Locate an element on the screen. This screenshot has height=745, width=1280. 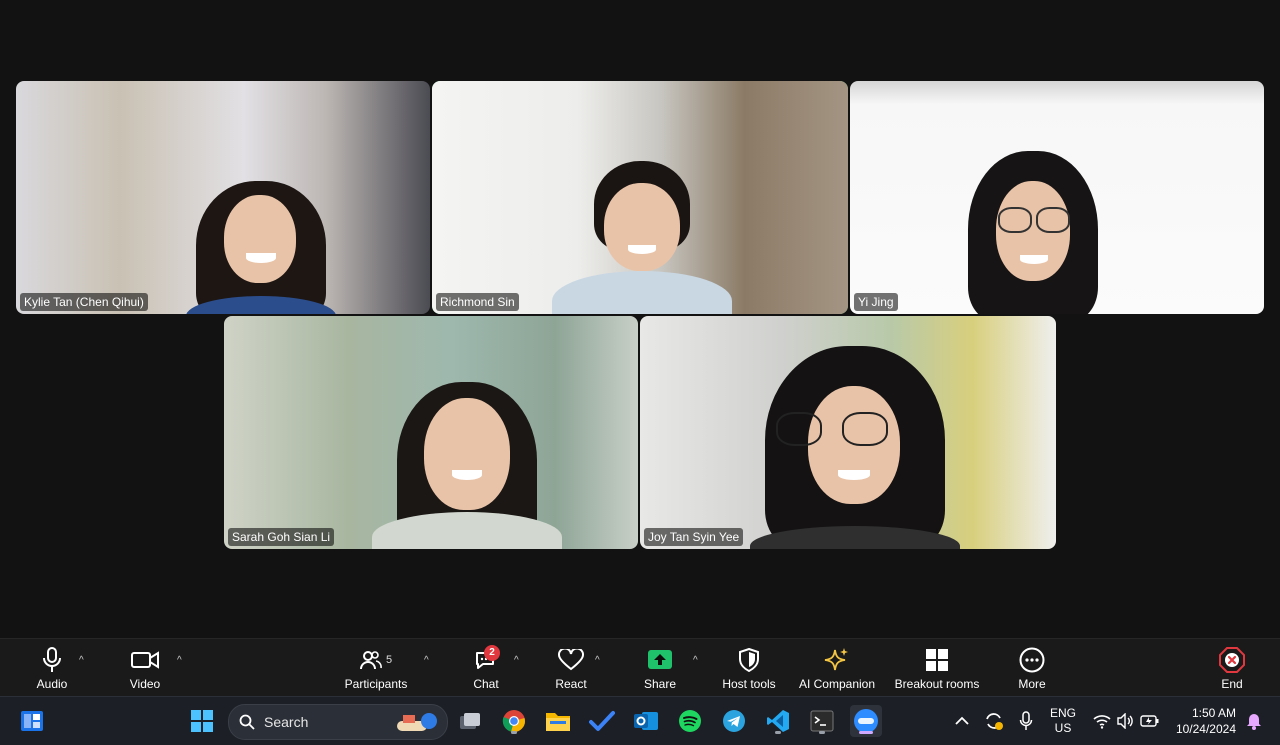
video-label: Video is located at coordinates (145, 684).